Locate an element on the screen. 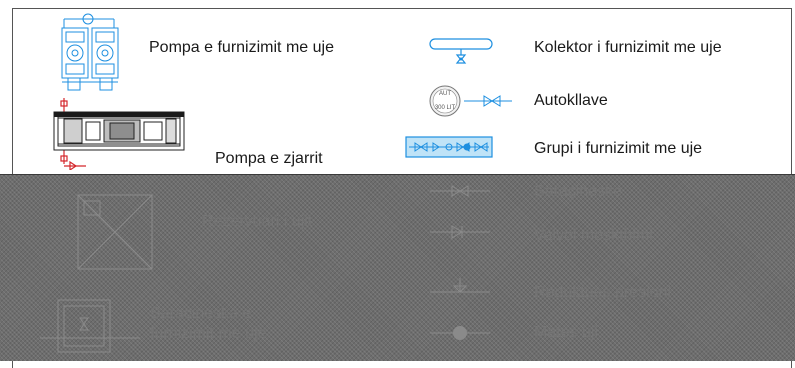 This screenshot has height=368, width=795. label-tank: Rezervuari i ujit is located at coordinates (257, 221).